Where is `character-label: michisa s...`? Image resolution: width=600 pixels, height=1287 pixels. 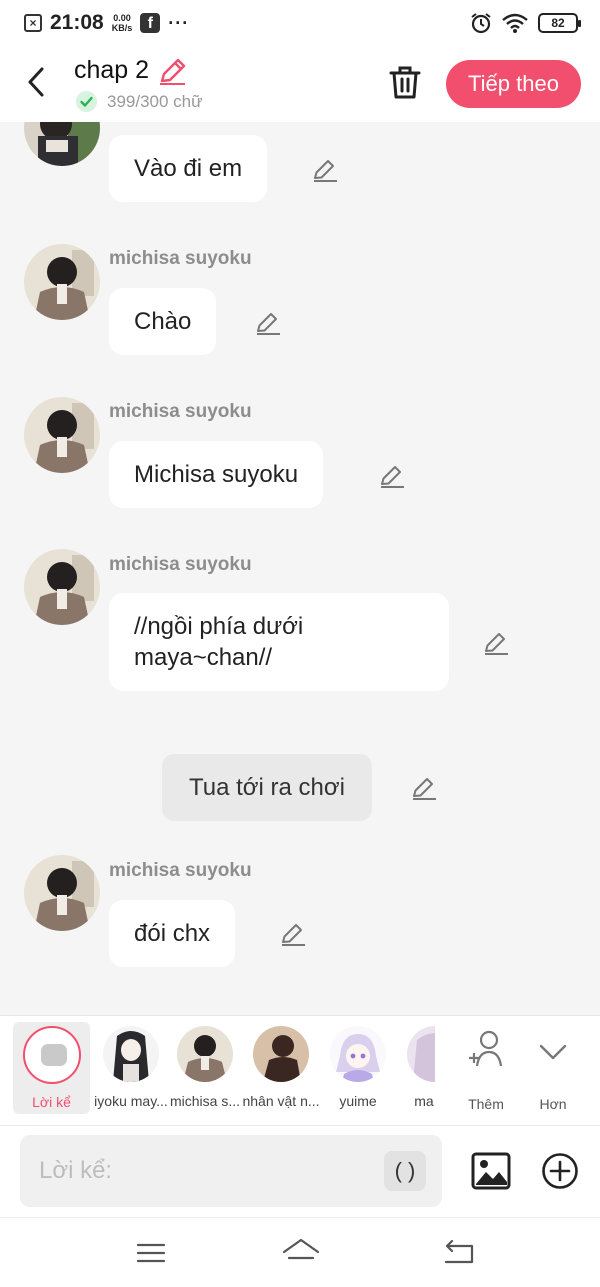
character-label: michisa s... is located at coordinates (204, 1101).